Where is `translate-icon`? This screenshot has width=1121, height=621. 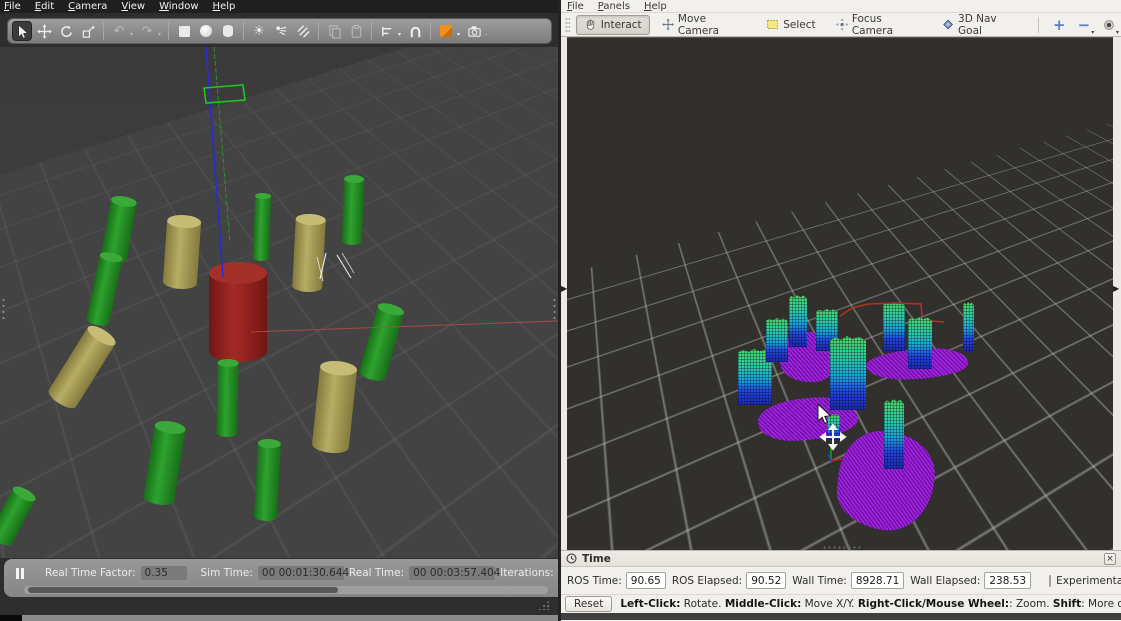 translate-icon is located at coordinates (44, 31).